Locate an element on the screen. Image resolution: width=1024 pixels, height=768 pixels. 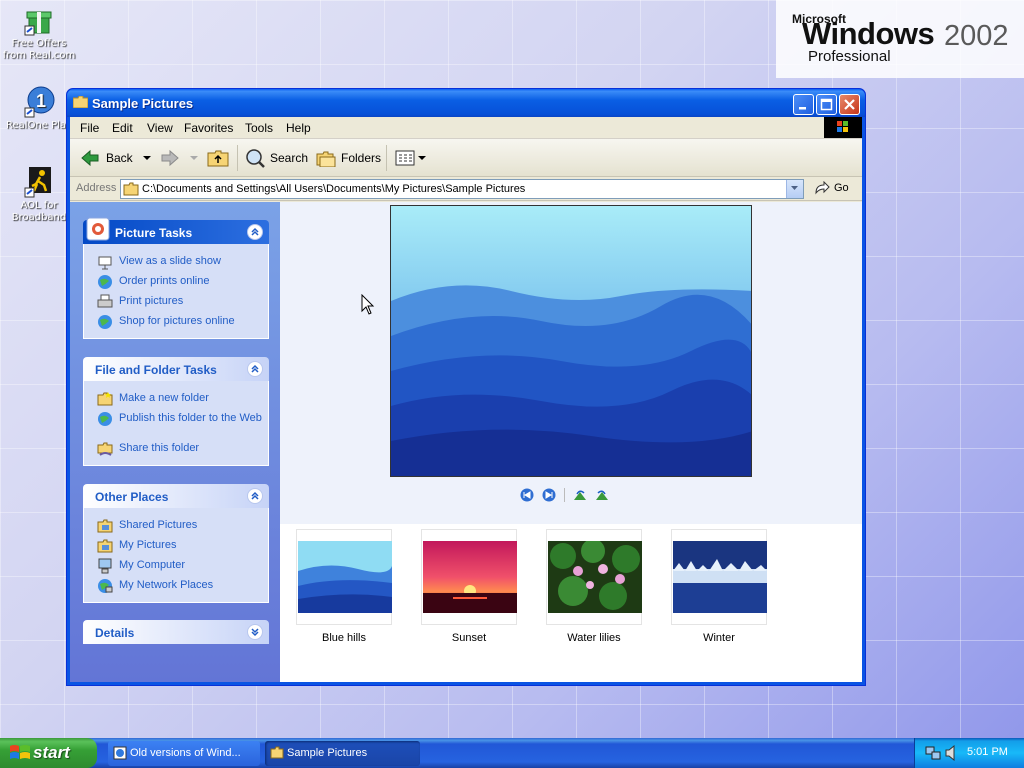
go-label: Go is located at coordinates (841, 188).